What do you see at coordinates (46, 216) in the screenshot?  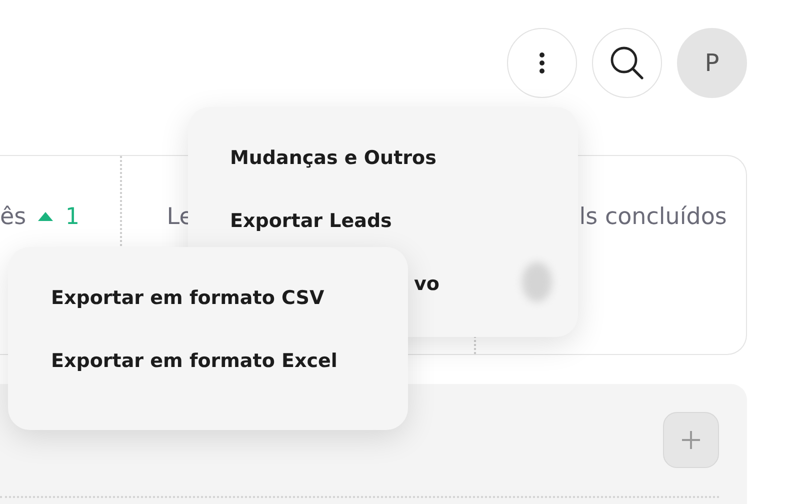 I see `up-triangle-icon` at bounding box center [46, 216].